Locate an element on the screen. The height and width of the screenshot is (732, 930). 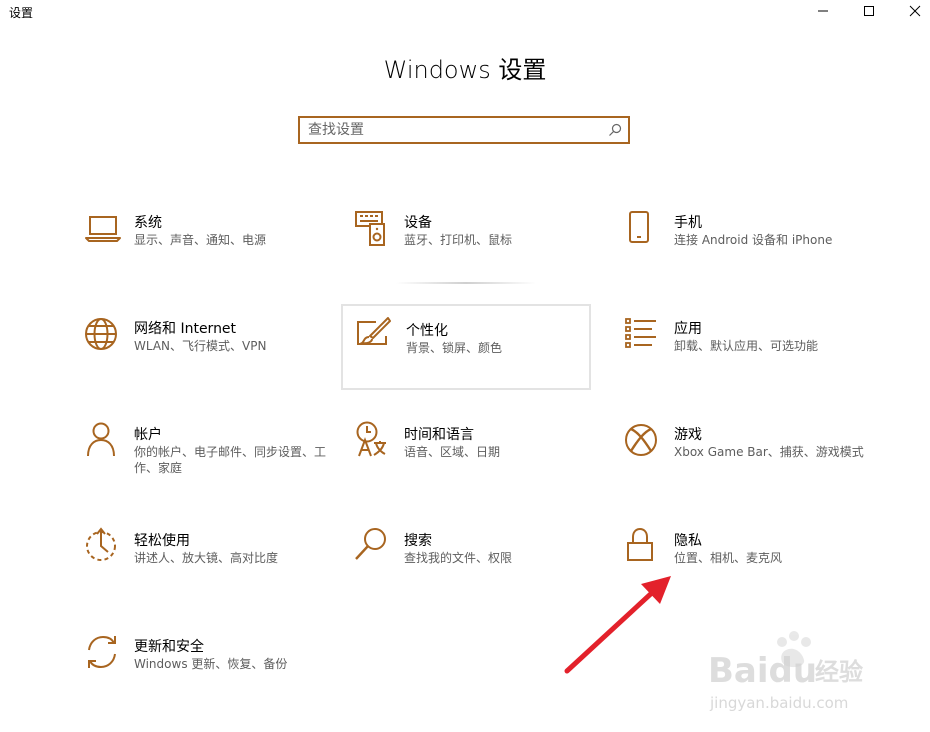
xbox-icon is located at coordinates (641, 440).